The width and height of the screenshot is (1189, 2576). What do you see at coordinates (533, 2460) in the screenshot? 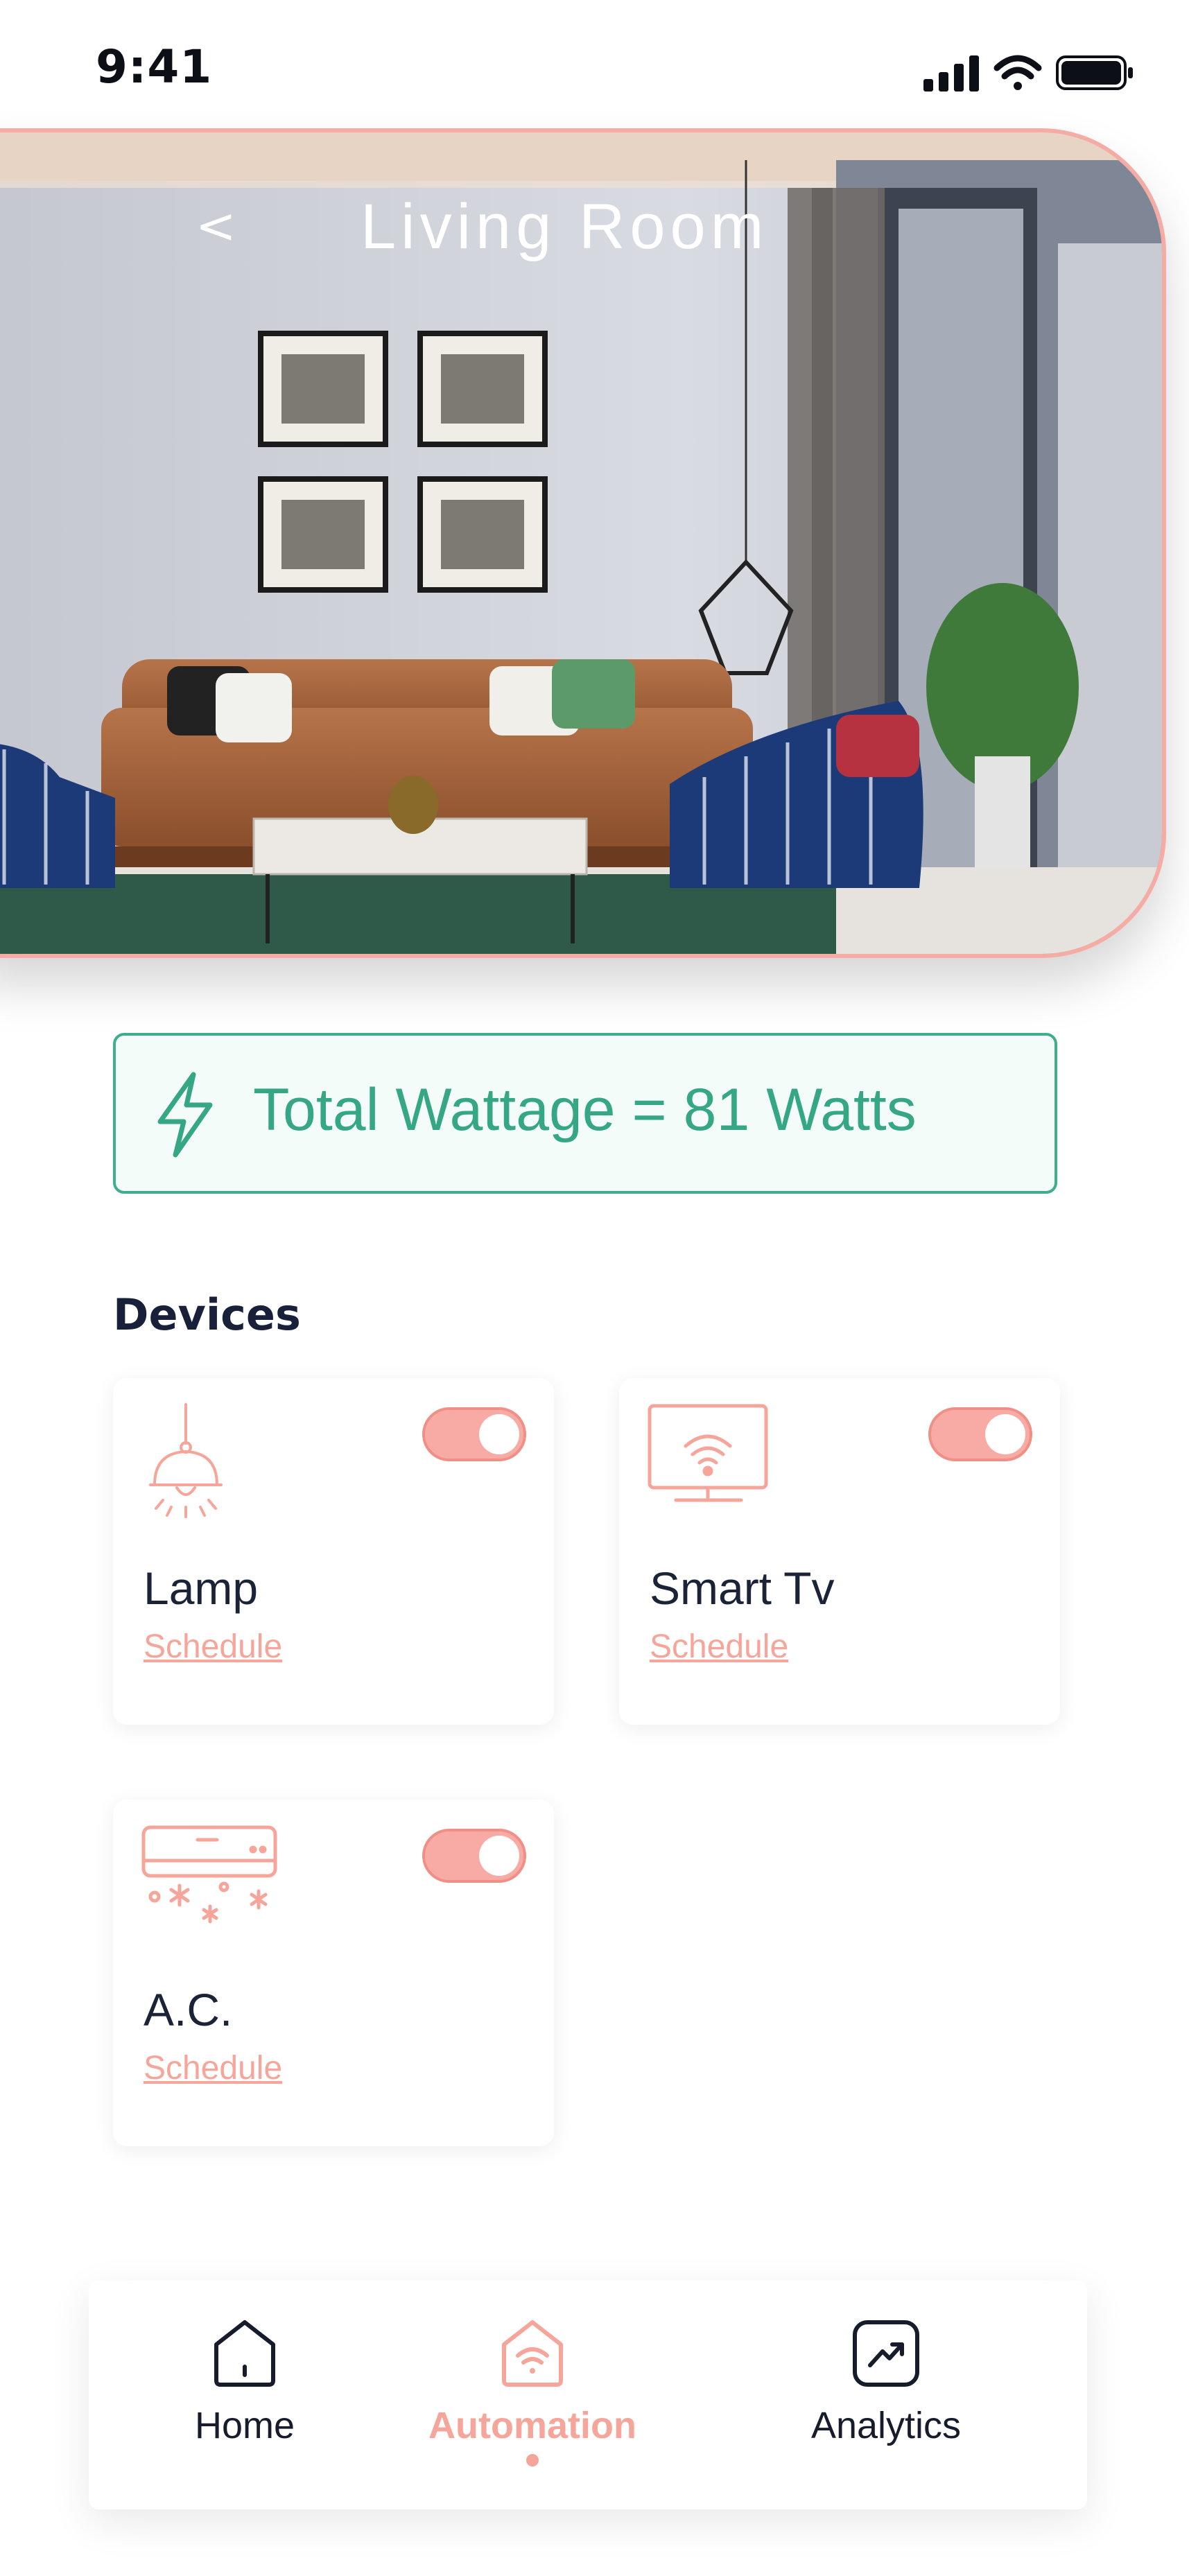
I see `active-indicator` at bounding box center [533, 2460].